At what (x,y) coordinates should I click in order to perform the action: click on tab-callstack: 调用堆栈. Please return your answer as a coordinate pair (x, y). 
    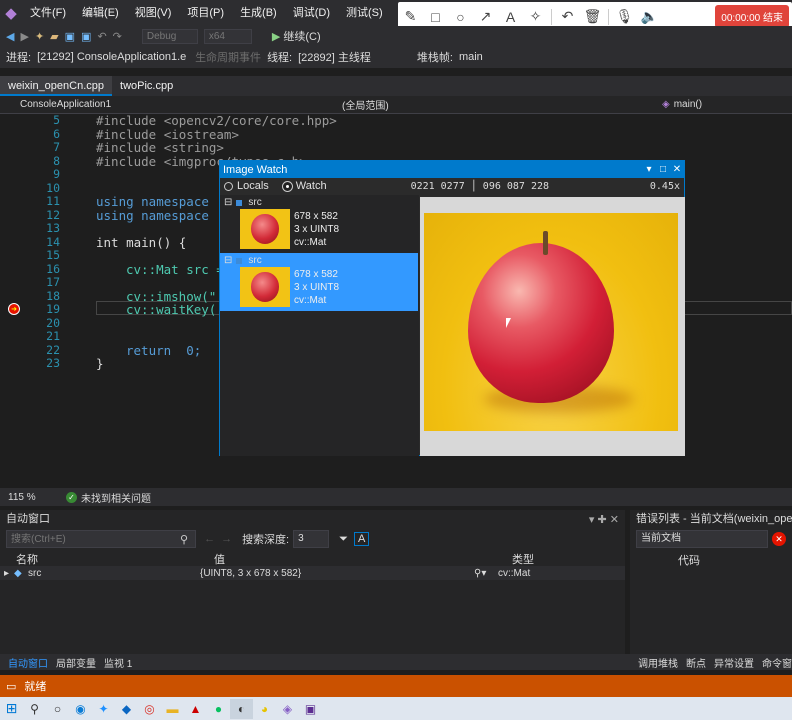
    Looking at the image, I should click on (658, 662).